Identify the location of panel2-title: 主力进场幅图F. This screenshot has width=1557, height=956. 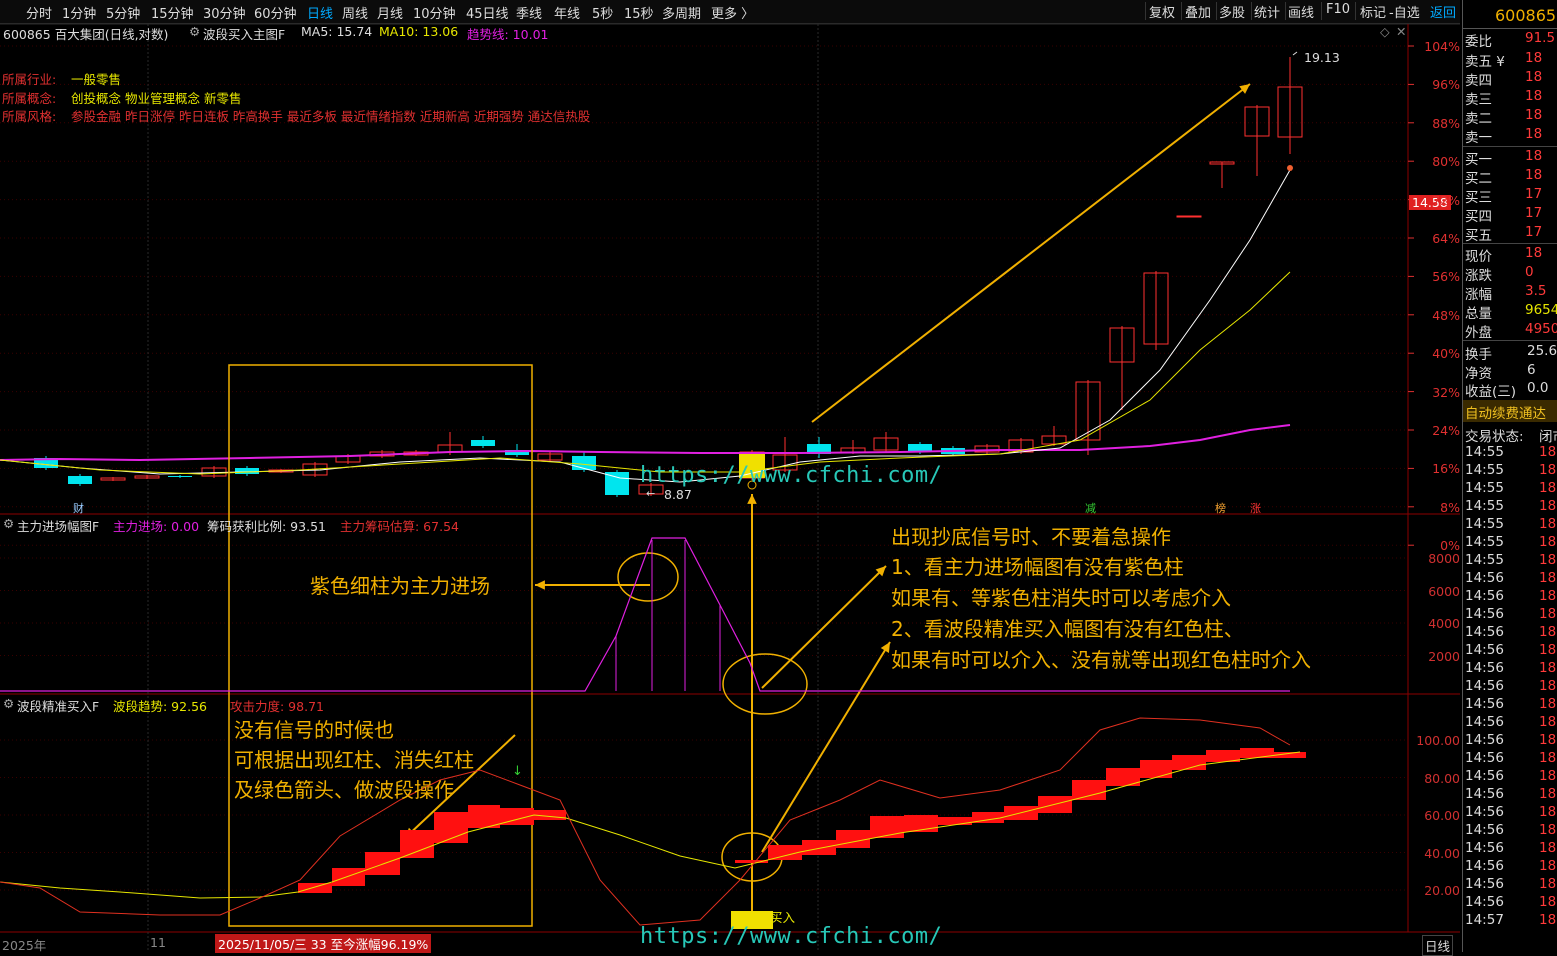
(58, 525).